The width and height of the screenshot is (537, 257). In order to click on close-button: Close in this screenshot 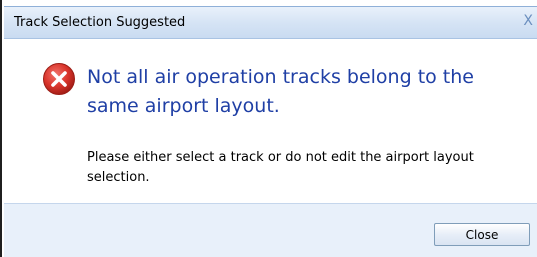, I will do `click(482, 234)`.